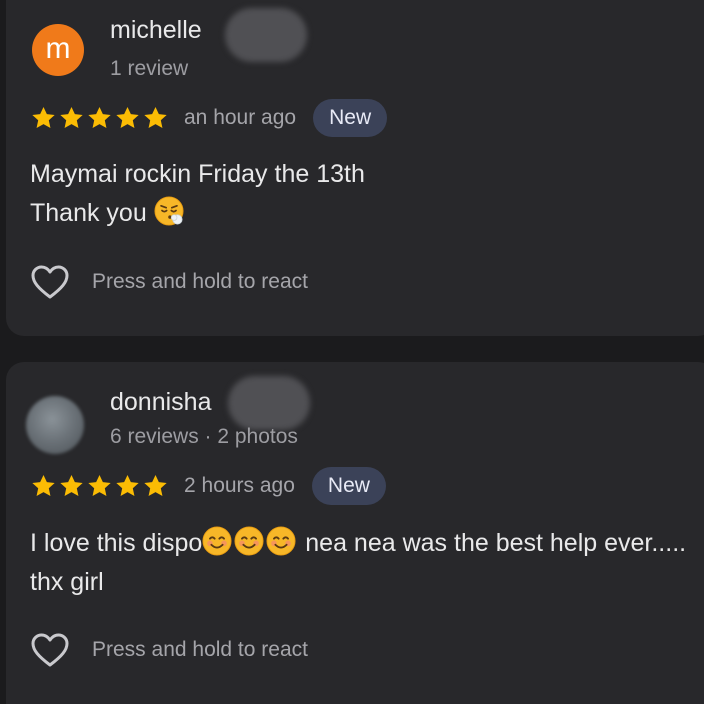 This screenshot has height=704, width=704. What do you see at coordinates (160, 402) in the screenshot?
I see `reviewer-name: donnisha` at bounding box center [160, 402].